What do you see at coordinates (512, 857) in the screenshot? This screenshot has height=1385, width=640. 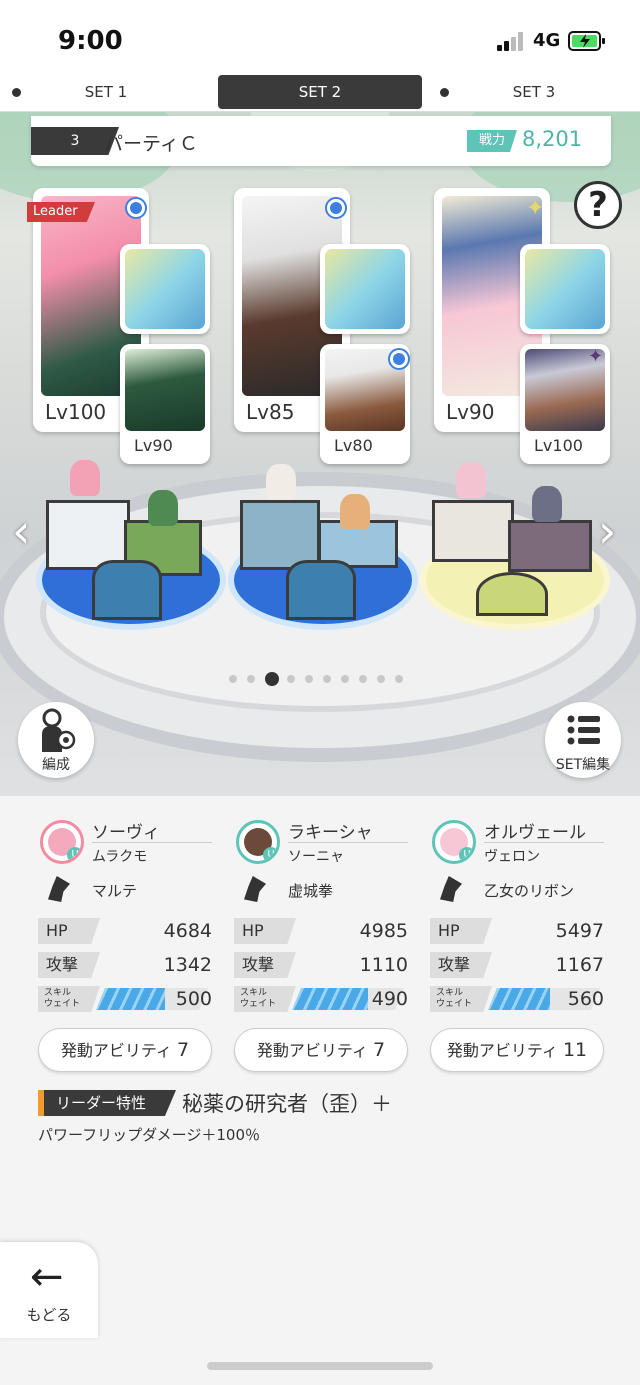 I see `support-name: ヴェロン` at bounding box center [512, 857].